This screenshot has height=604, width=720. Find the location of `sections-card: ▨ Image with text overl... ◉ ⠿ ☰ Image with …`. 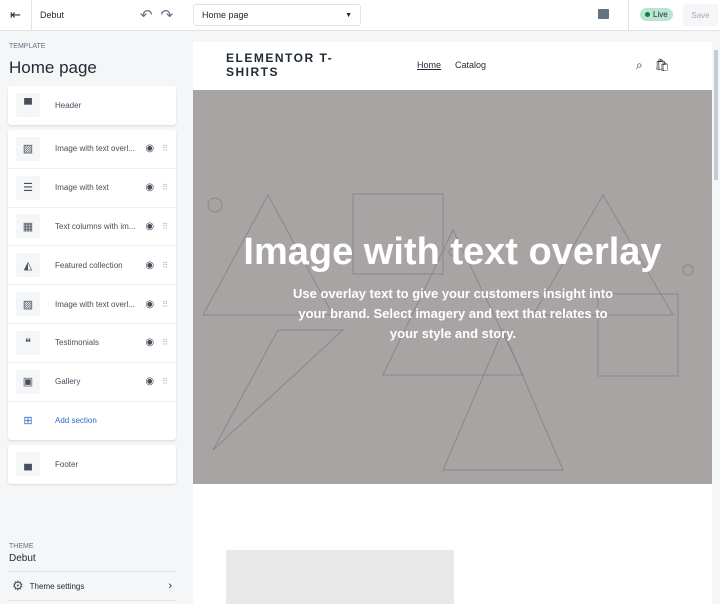

sections-card: ▨ Image with text overl... ◉ ⠿ ☰ Image with … is located at coordinates (92, 285).